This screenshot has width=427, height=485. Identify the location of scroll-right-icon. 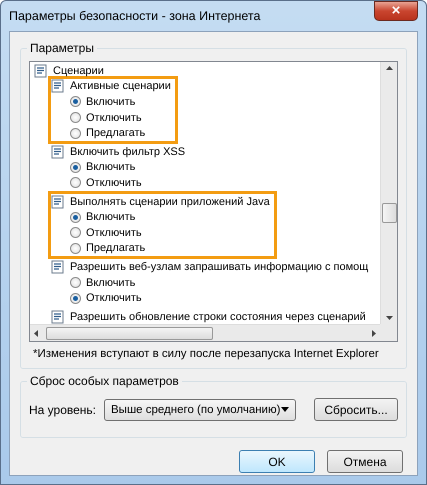
(374, 333).